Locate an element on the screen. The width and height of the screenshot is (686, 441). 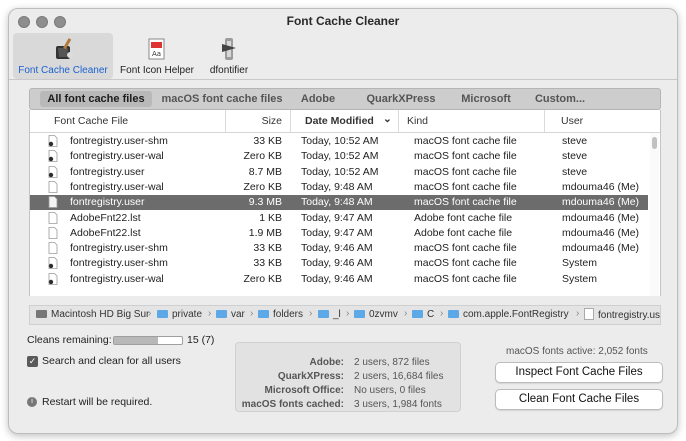
path-item: folders is located at coordinates (280, 315).